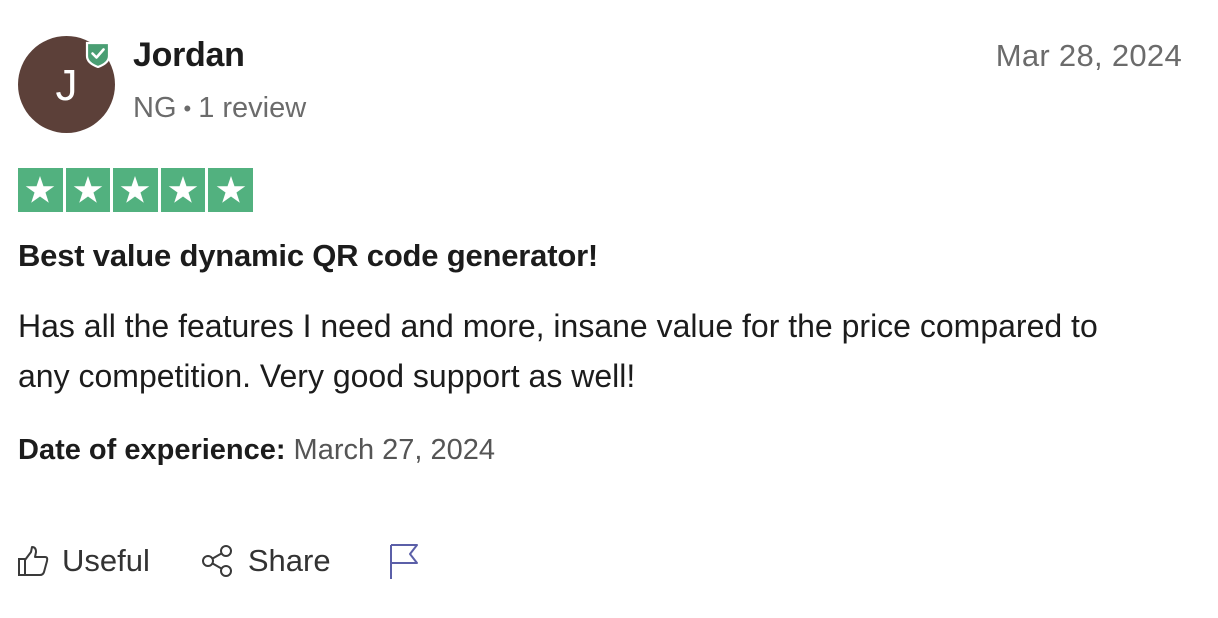 This screenshot has height=618, width=1218. What do you see at coordinates (189, 55) in the screenshot?
I see `reviewer-name: Jordan` at bounding box center [189, 55].